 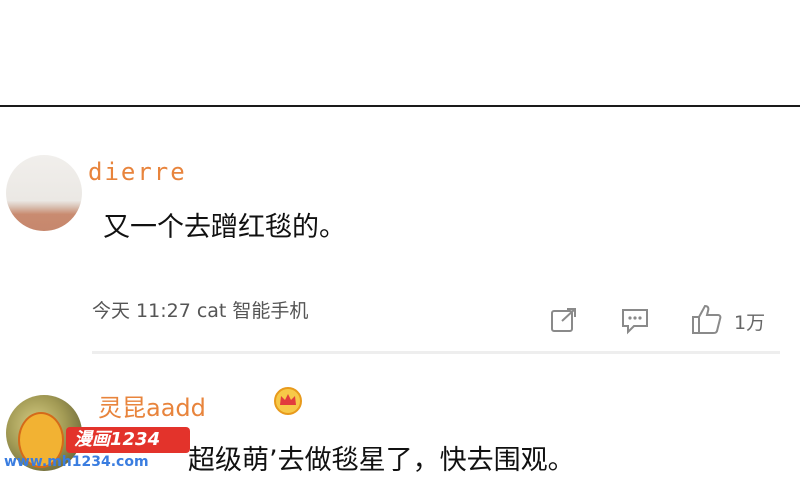 What do you see at coordinates (137, 172) in the screenshot?
I see `comment-username: dierre` at bounding box center [137, 172].